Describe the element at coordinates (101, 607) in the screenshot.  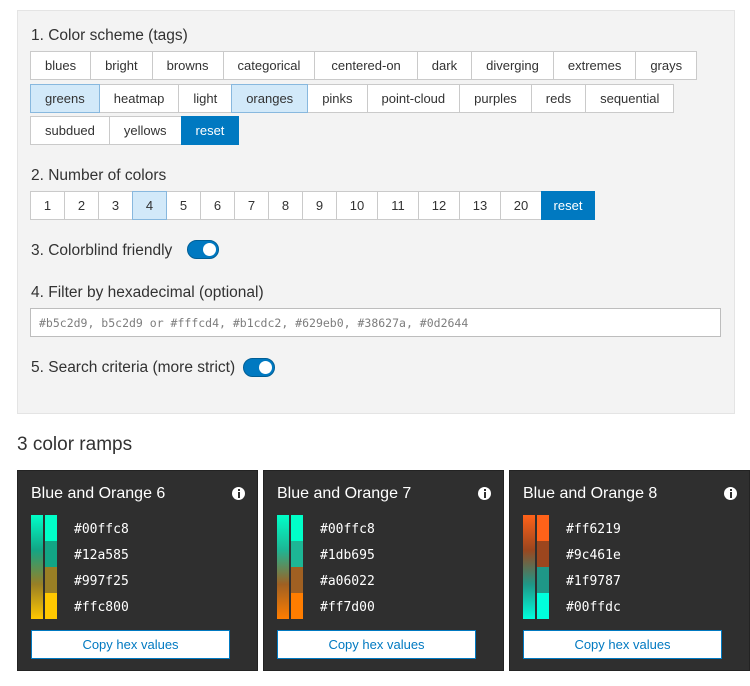
I see `hex-value: #ffc800` at that location.